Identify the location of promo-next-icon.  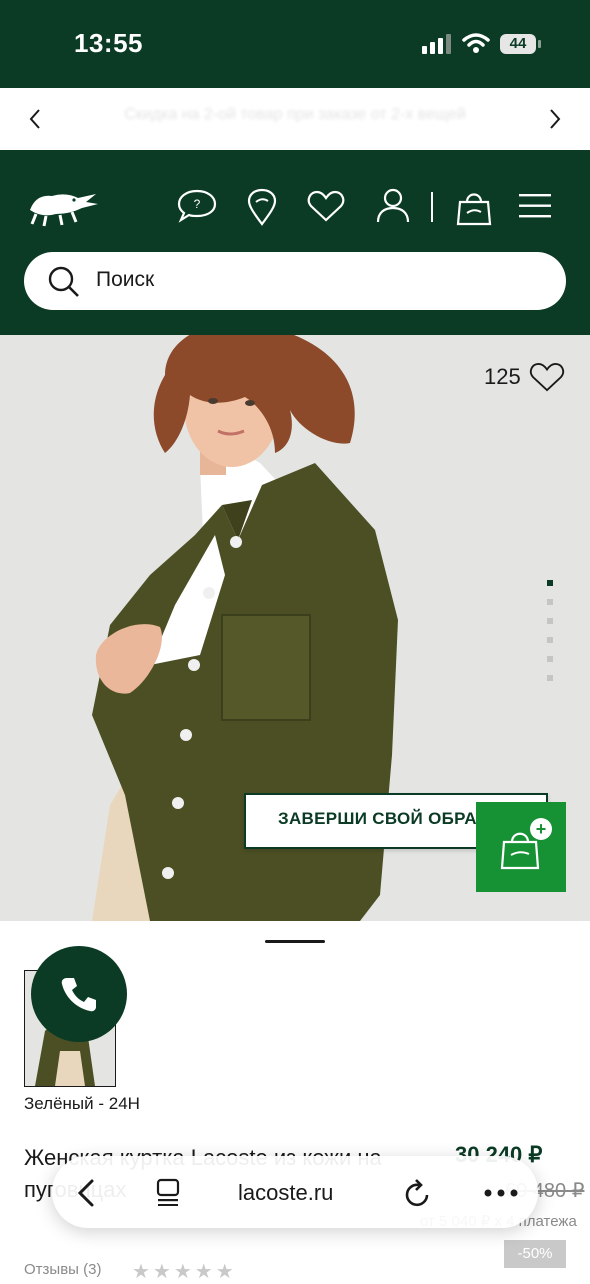
(555, 119).